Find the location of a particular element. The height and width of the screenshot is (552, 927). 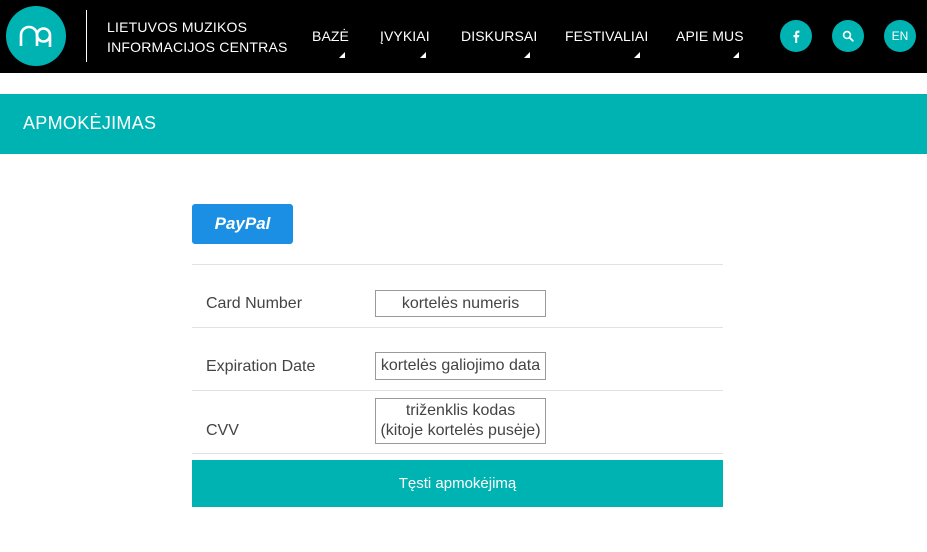

nav-item-festivaliai: FESTIVALIAI is located at coordinates (607, 43).